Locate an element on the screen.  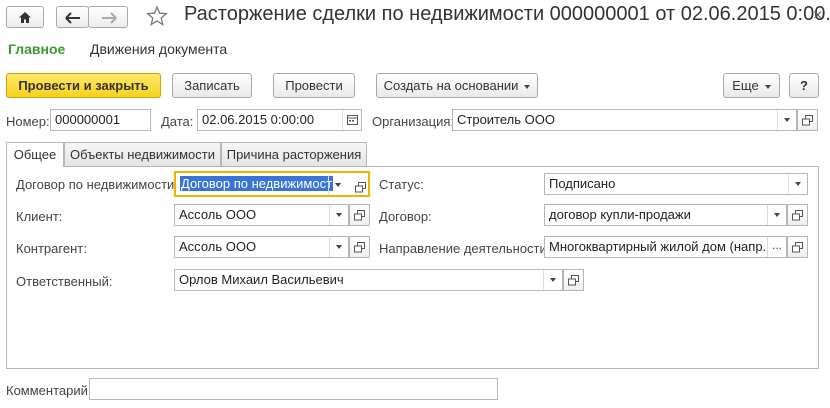
favorite-star-icon is located at coordinates (157, 16).